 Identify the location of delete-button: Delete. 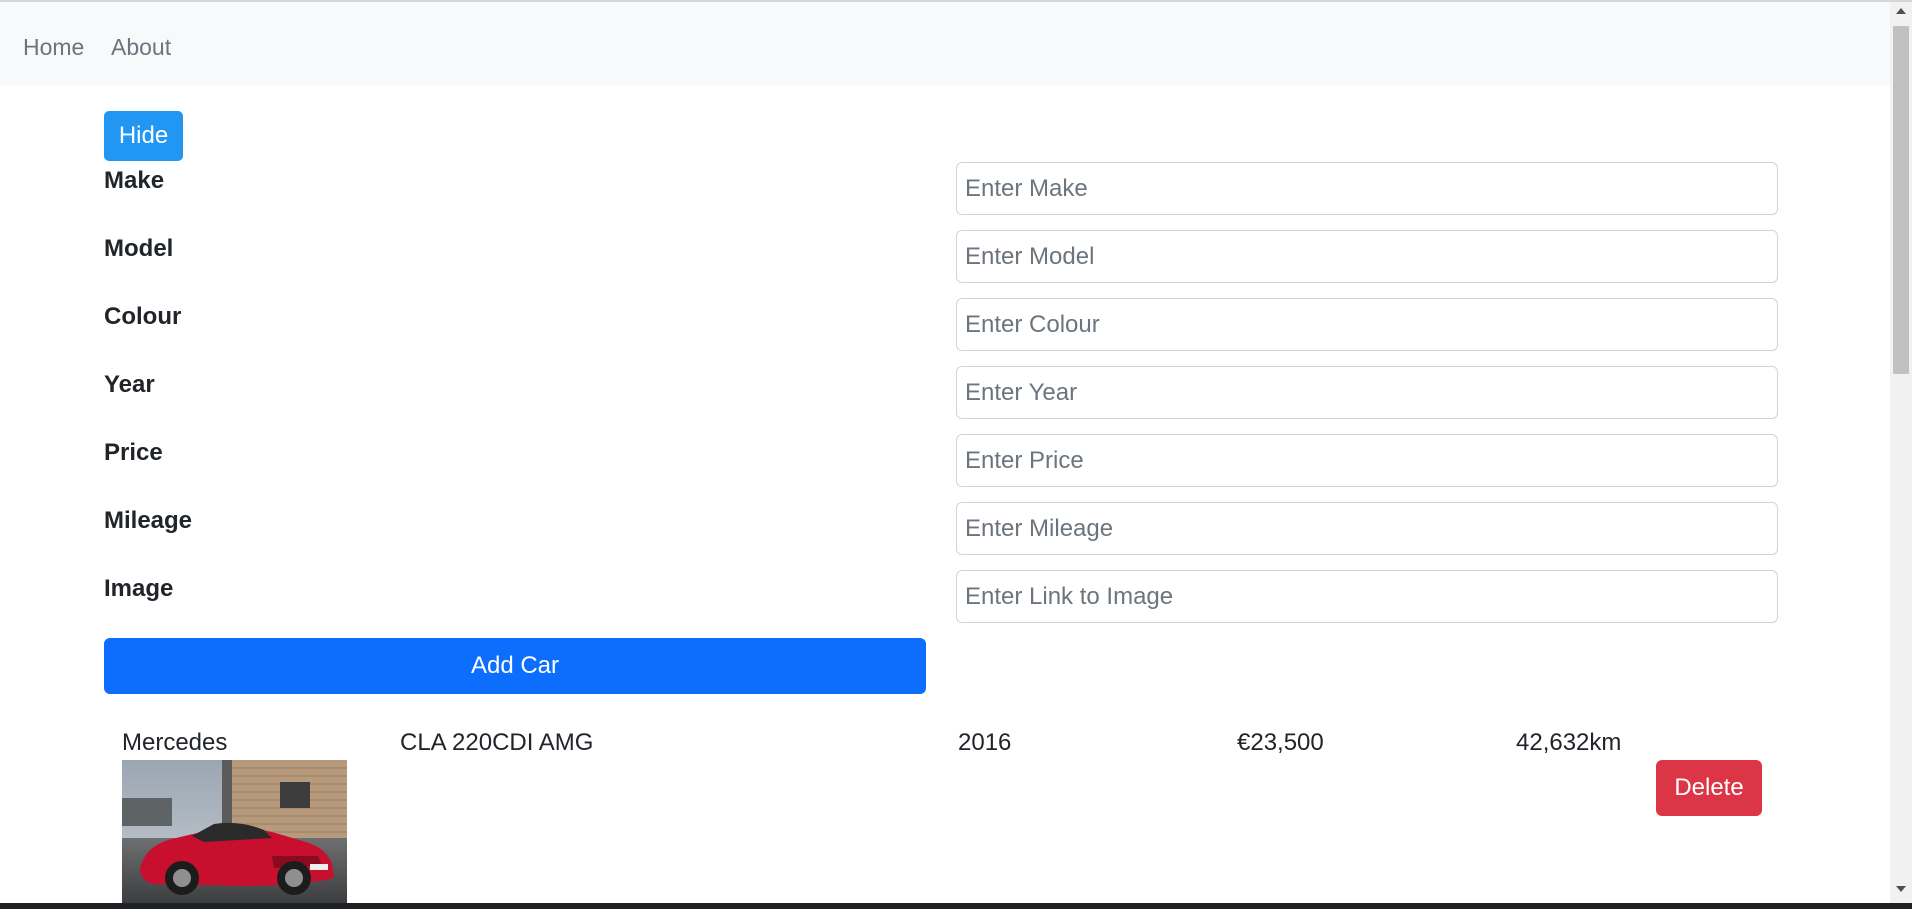
(1709, 788).